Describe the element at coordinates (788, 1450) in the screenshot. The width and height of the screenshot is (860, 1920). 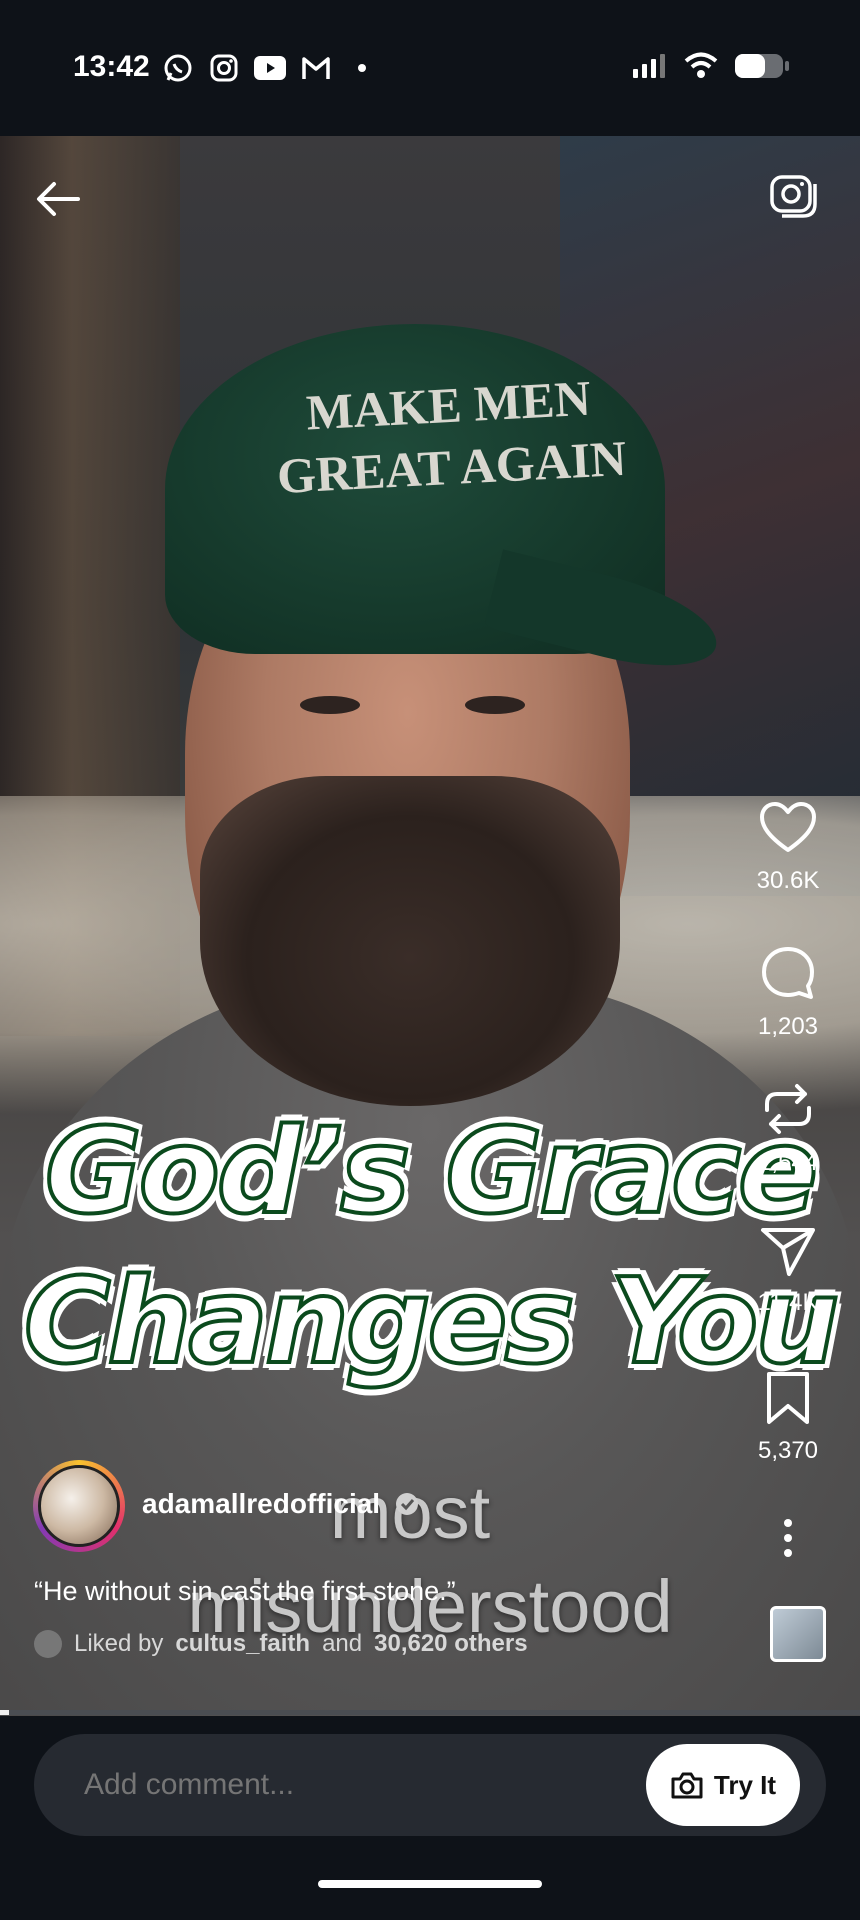
I see `save-count: 5,370` at that location.